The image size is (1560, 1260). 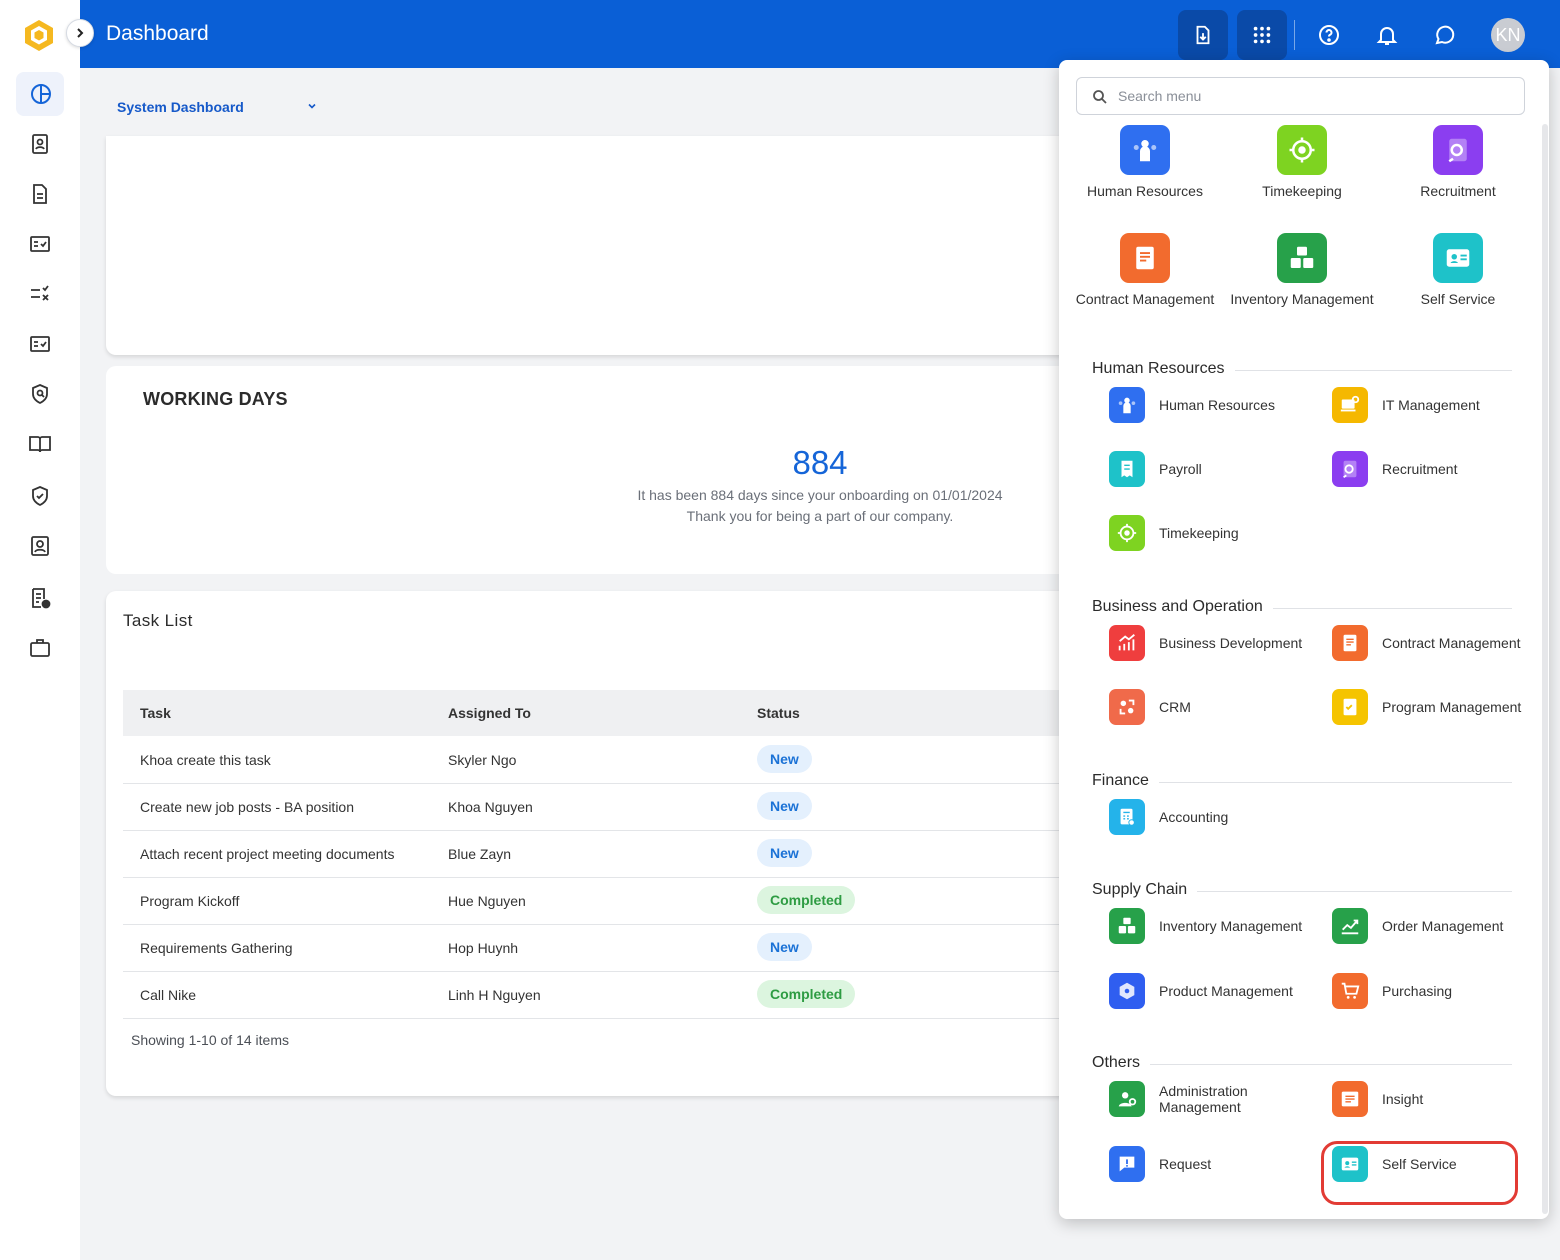 What do you see at coordinates (1182, 607) in the screenshot?
I see `section-title: Business and Operation` at bounding box center [1182, 607].